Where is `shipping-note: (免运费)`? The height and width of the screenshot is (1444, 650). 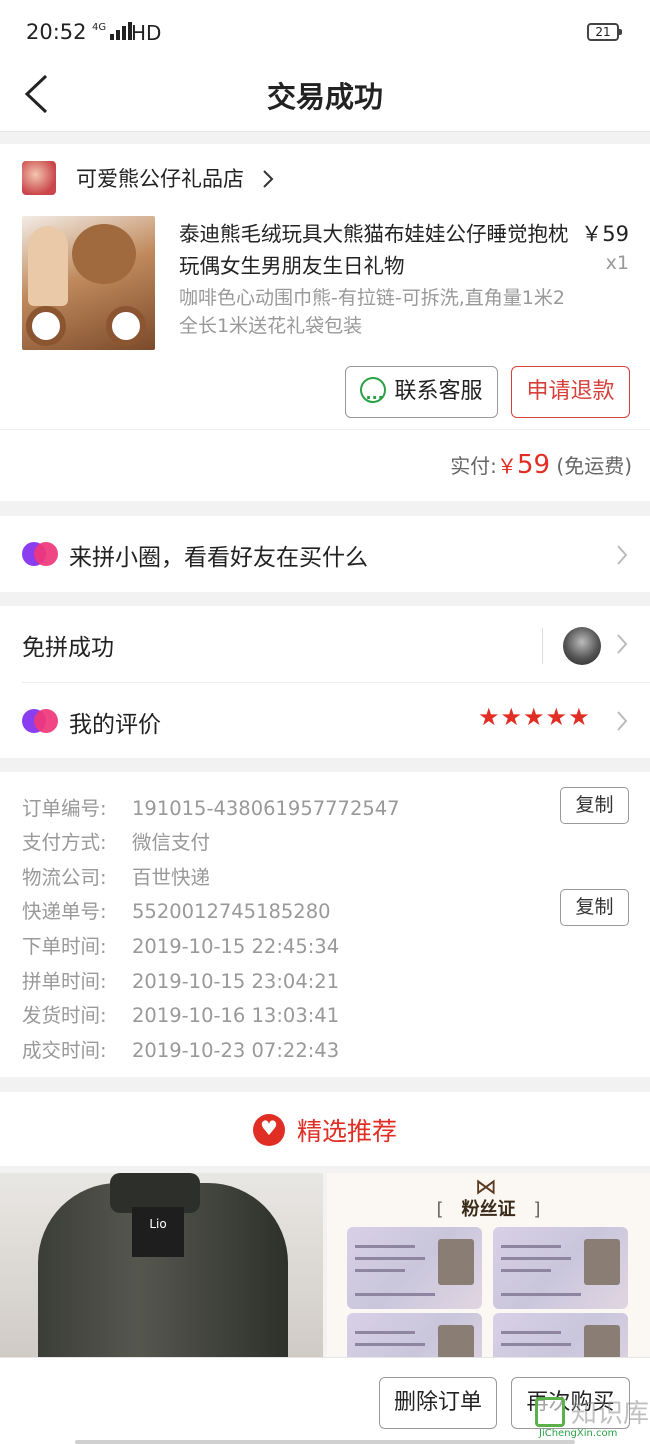 shipping-note: (免运费) is located at coordinates (594, 466).